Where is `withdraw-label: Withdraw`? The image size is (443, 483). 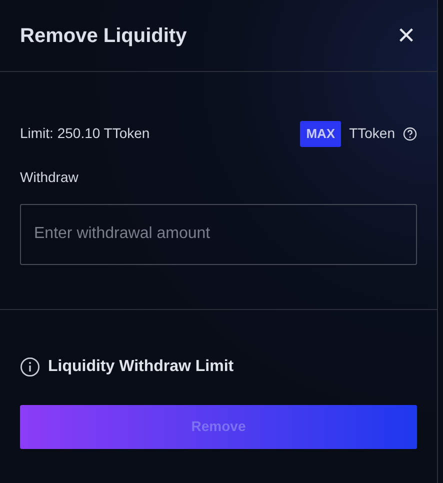
withdraw-label: Withdraw is located at coordinates (50, 177).